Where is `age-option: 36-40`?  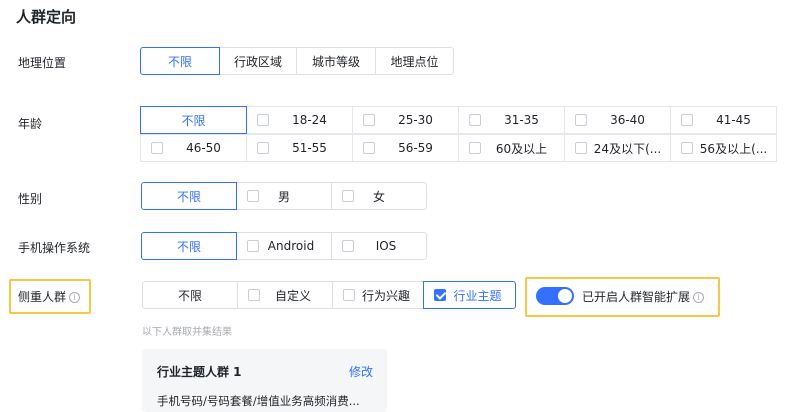
age-option: 36-40 is located at coordinates (617, 120).